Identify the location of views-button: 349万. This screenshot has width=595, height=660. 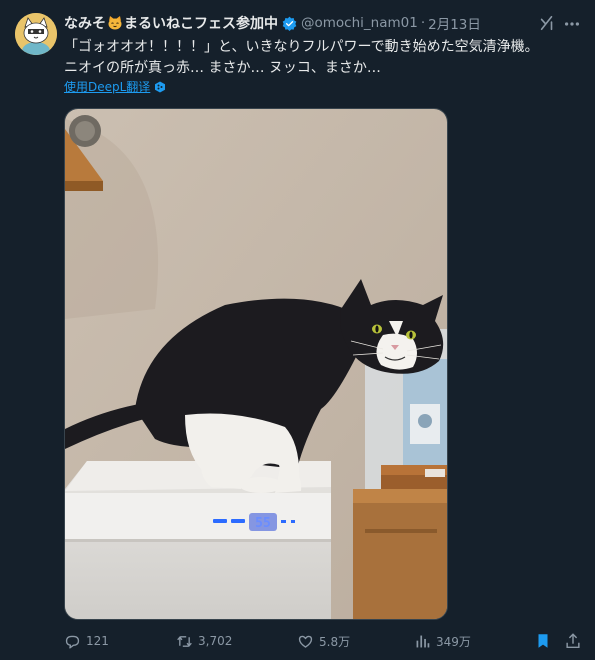
(442, 641).